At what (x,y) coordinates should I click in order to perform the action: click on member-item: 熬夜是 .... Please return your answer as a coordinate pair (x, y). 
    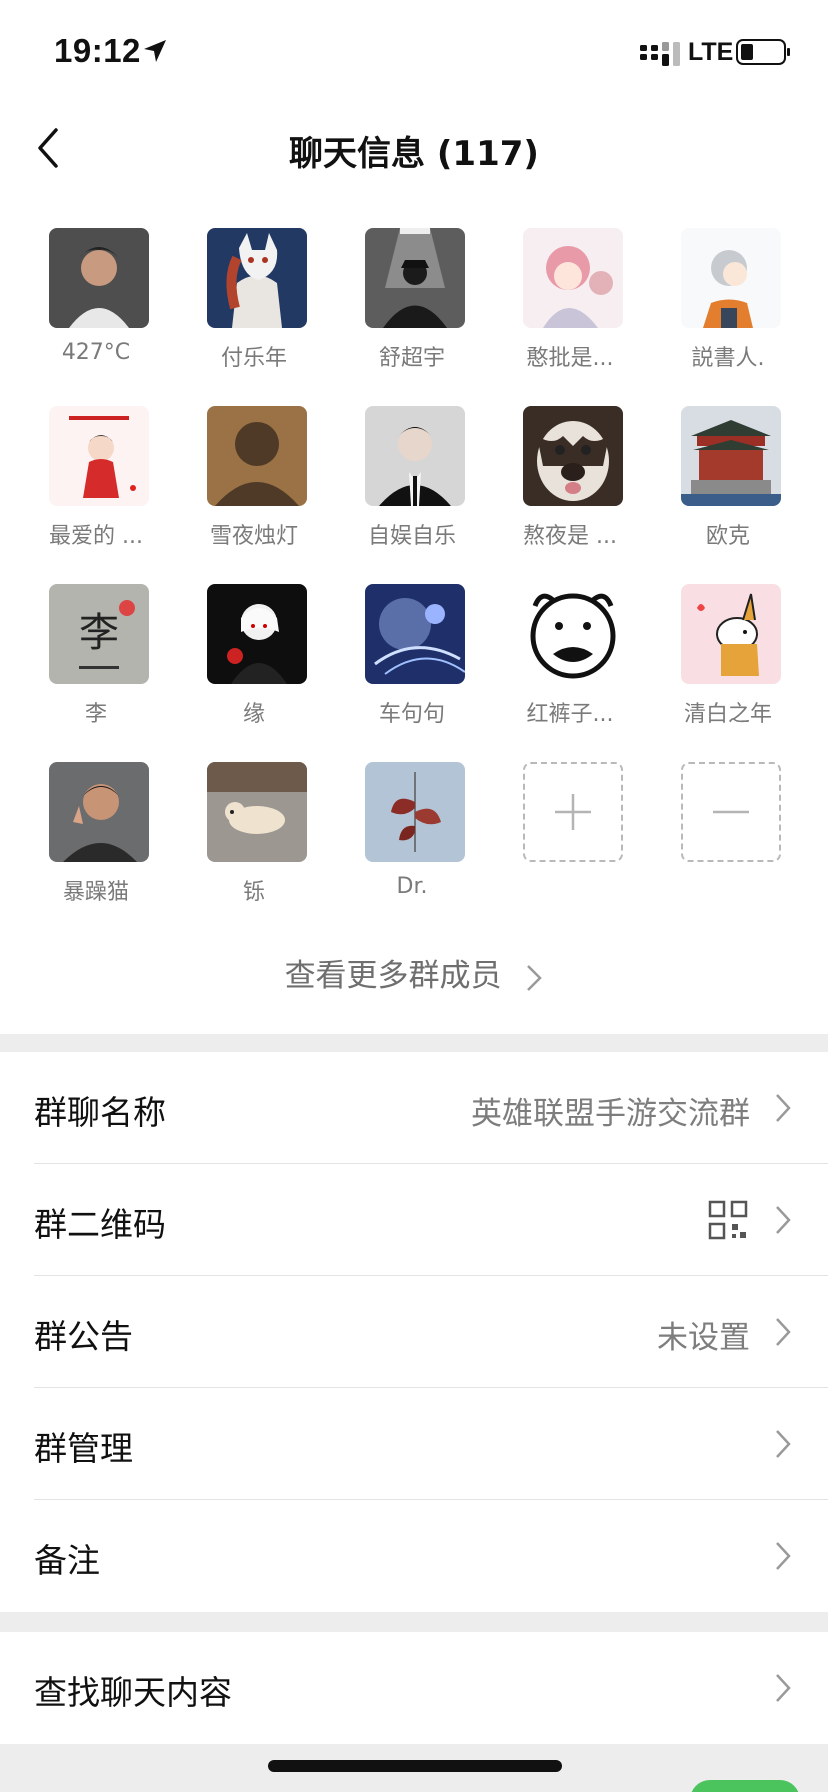
    Looking at the image, I should click on (570, 486).